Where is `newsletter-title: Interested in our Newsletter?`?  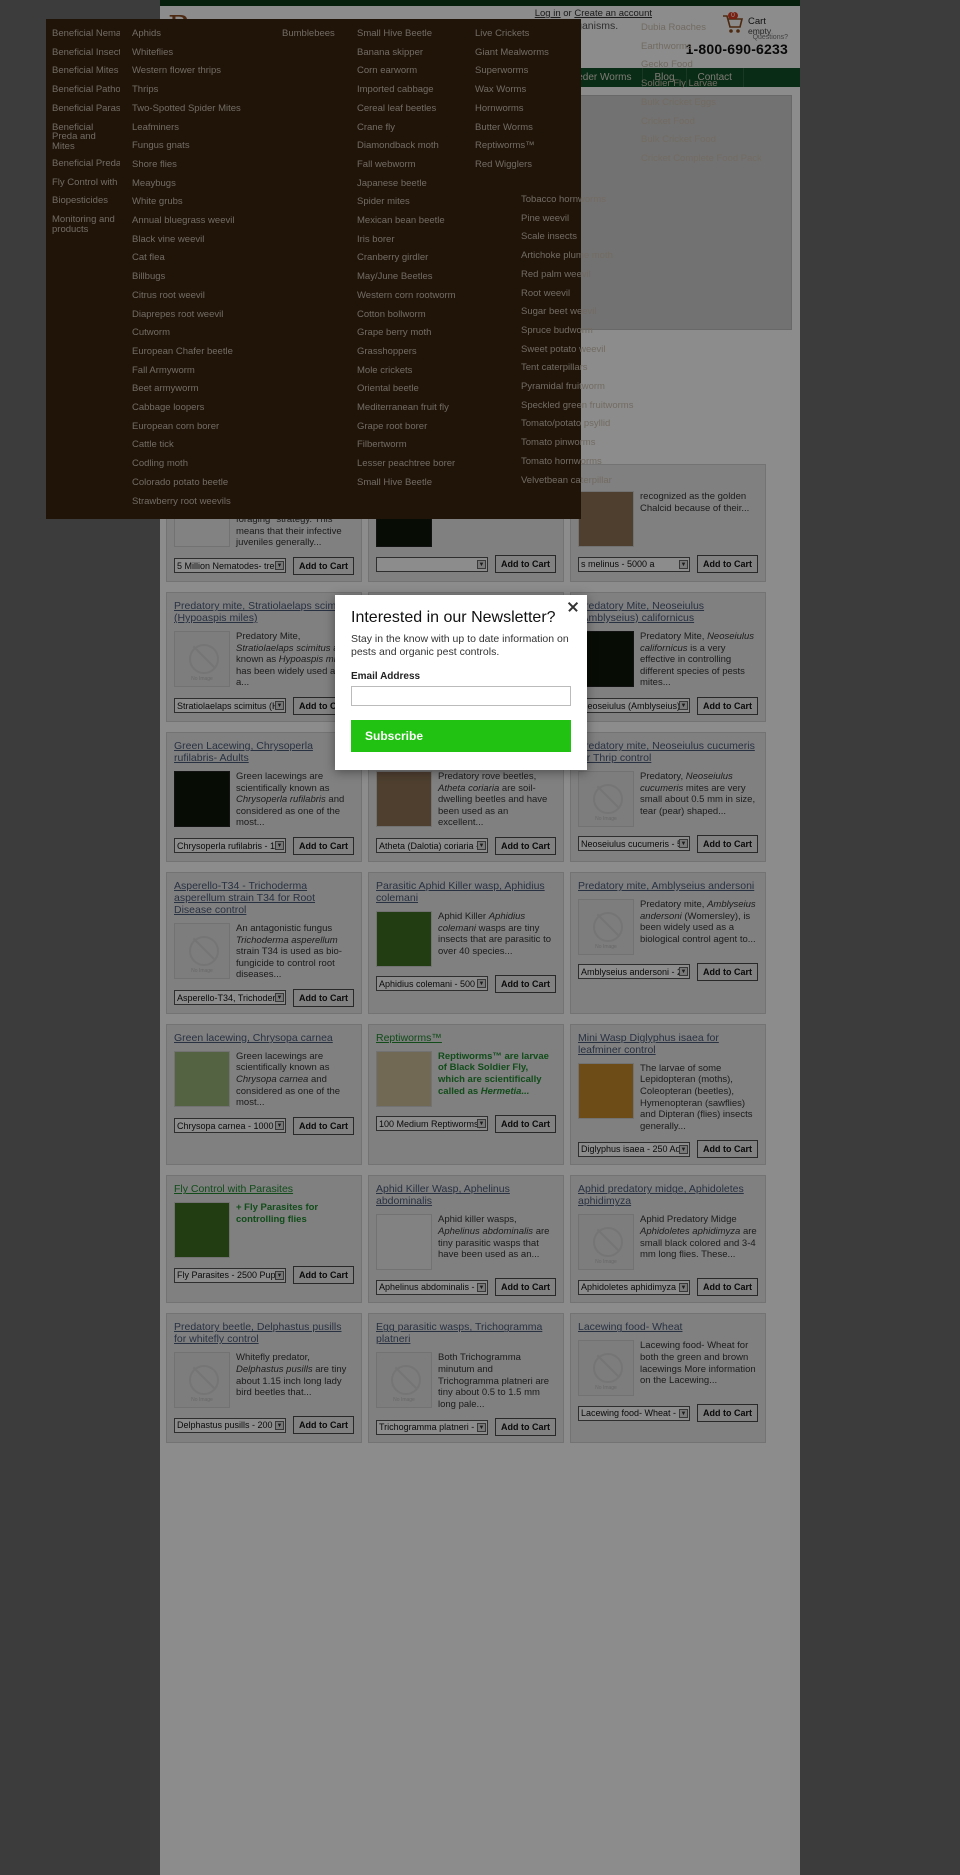
newsletter-title: Interested in our Newsletter? is located at coordinates (453, 617).